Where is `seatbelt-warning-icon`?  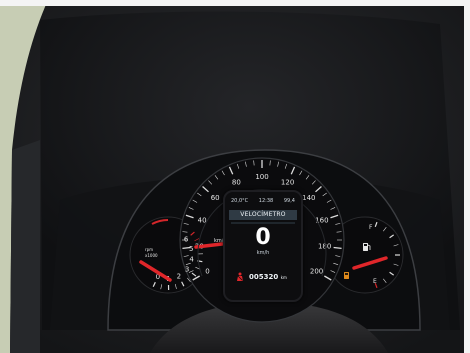 seatbelt-warning-icon is located at coordinates (240, 276).